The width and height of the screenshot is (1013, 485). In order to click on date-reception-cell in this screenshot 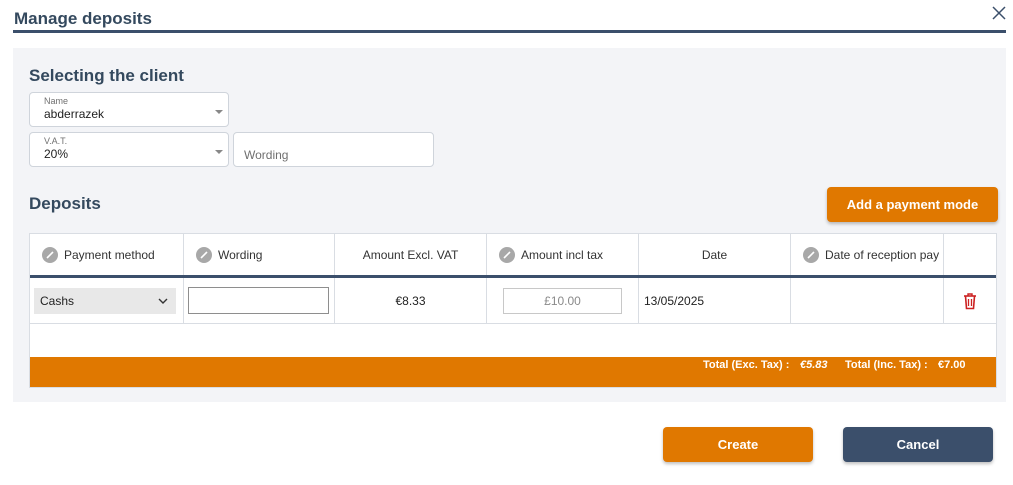, I will do `click(867, 300)`.